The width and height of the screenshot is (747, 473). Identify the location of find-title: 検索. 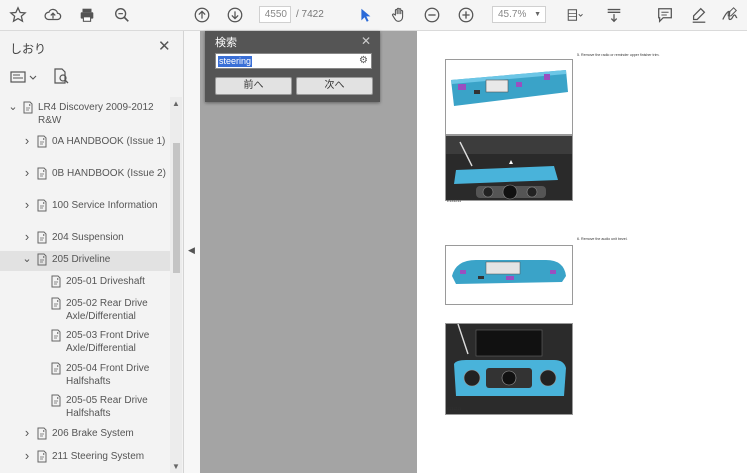
(226, 43).